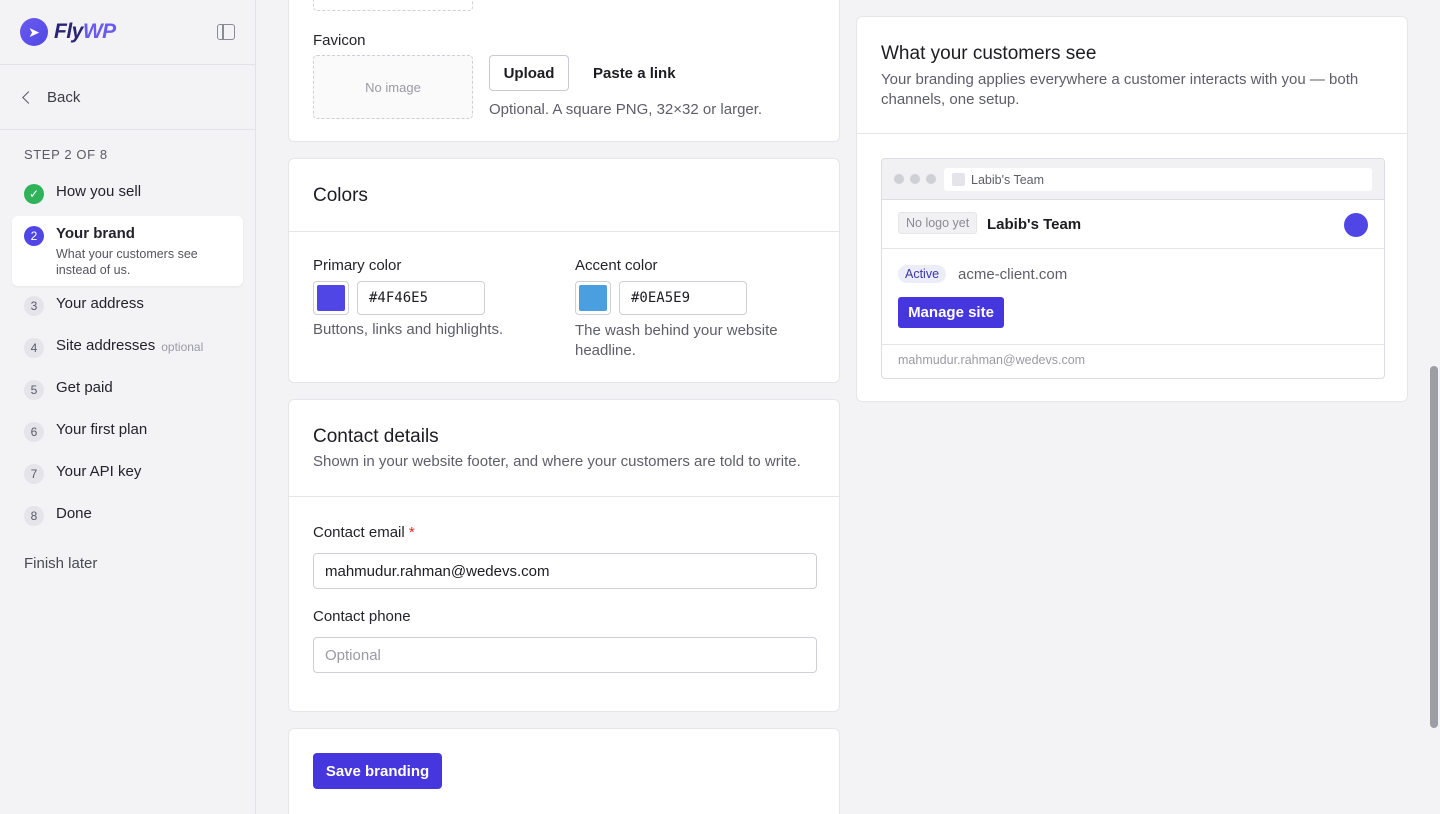 The height and width of the screenshot is (814, 1440). Describe the element at coordinates (84, 387) in the screenshot. I see `step-label: Get paid` at that location.